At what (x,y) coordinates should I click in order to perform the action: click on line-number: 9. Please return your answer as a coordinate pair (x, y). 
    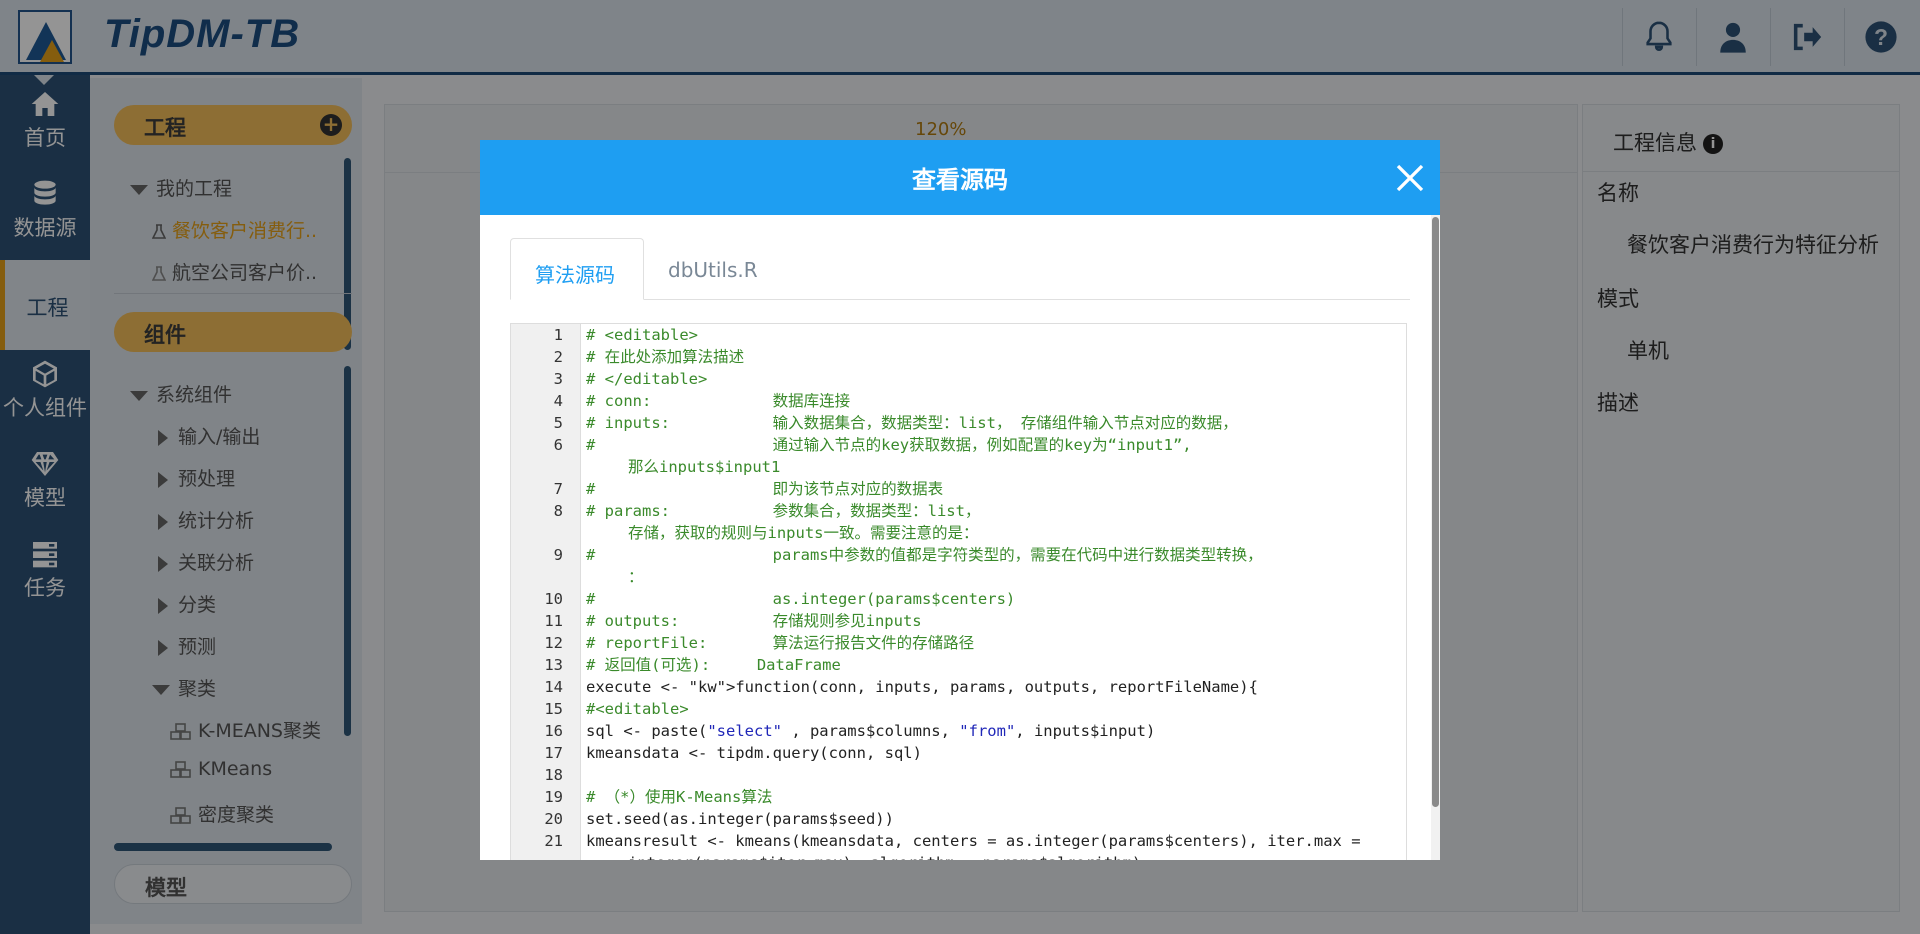
    Looking at the image, I should click on (558, 555).